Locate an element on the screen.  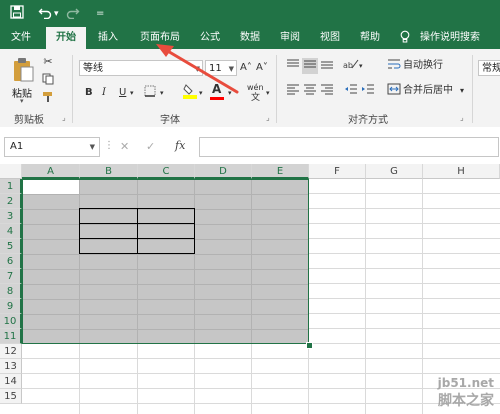
row-header-14: 14 is located at coordinates (11, 381).